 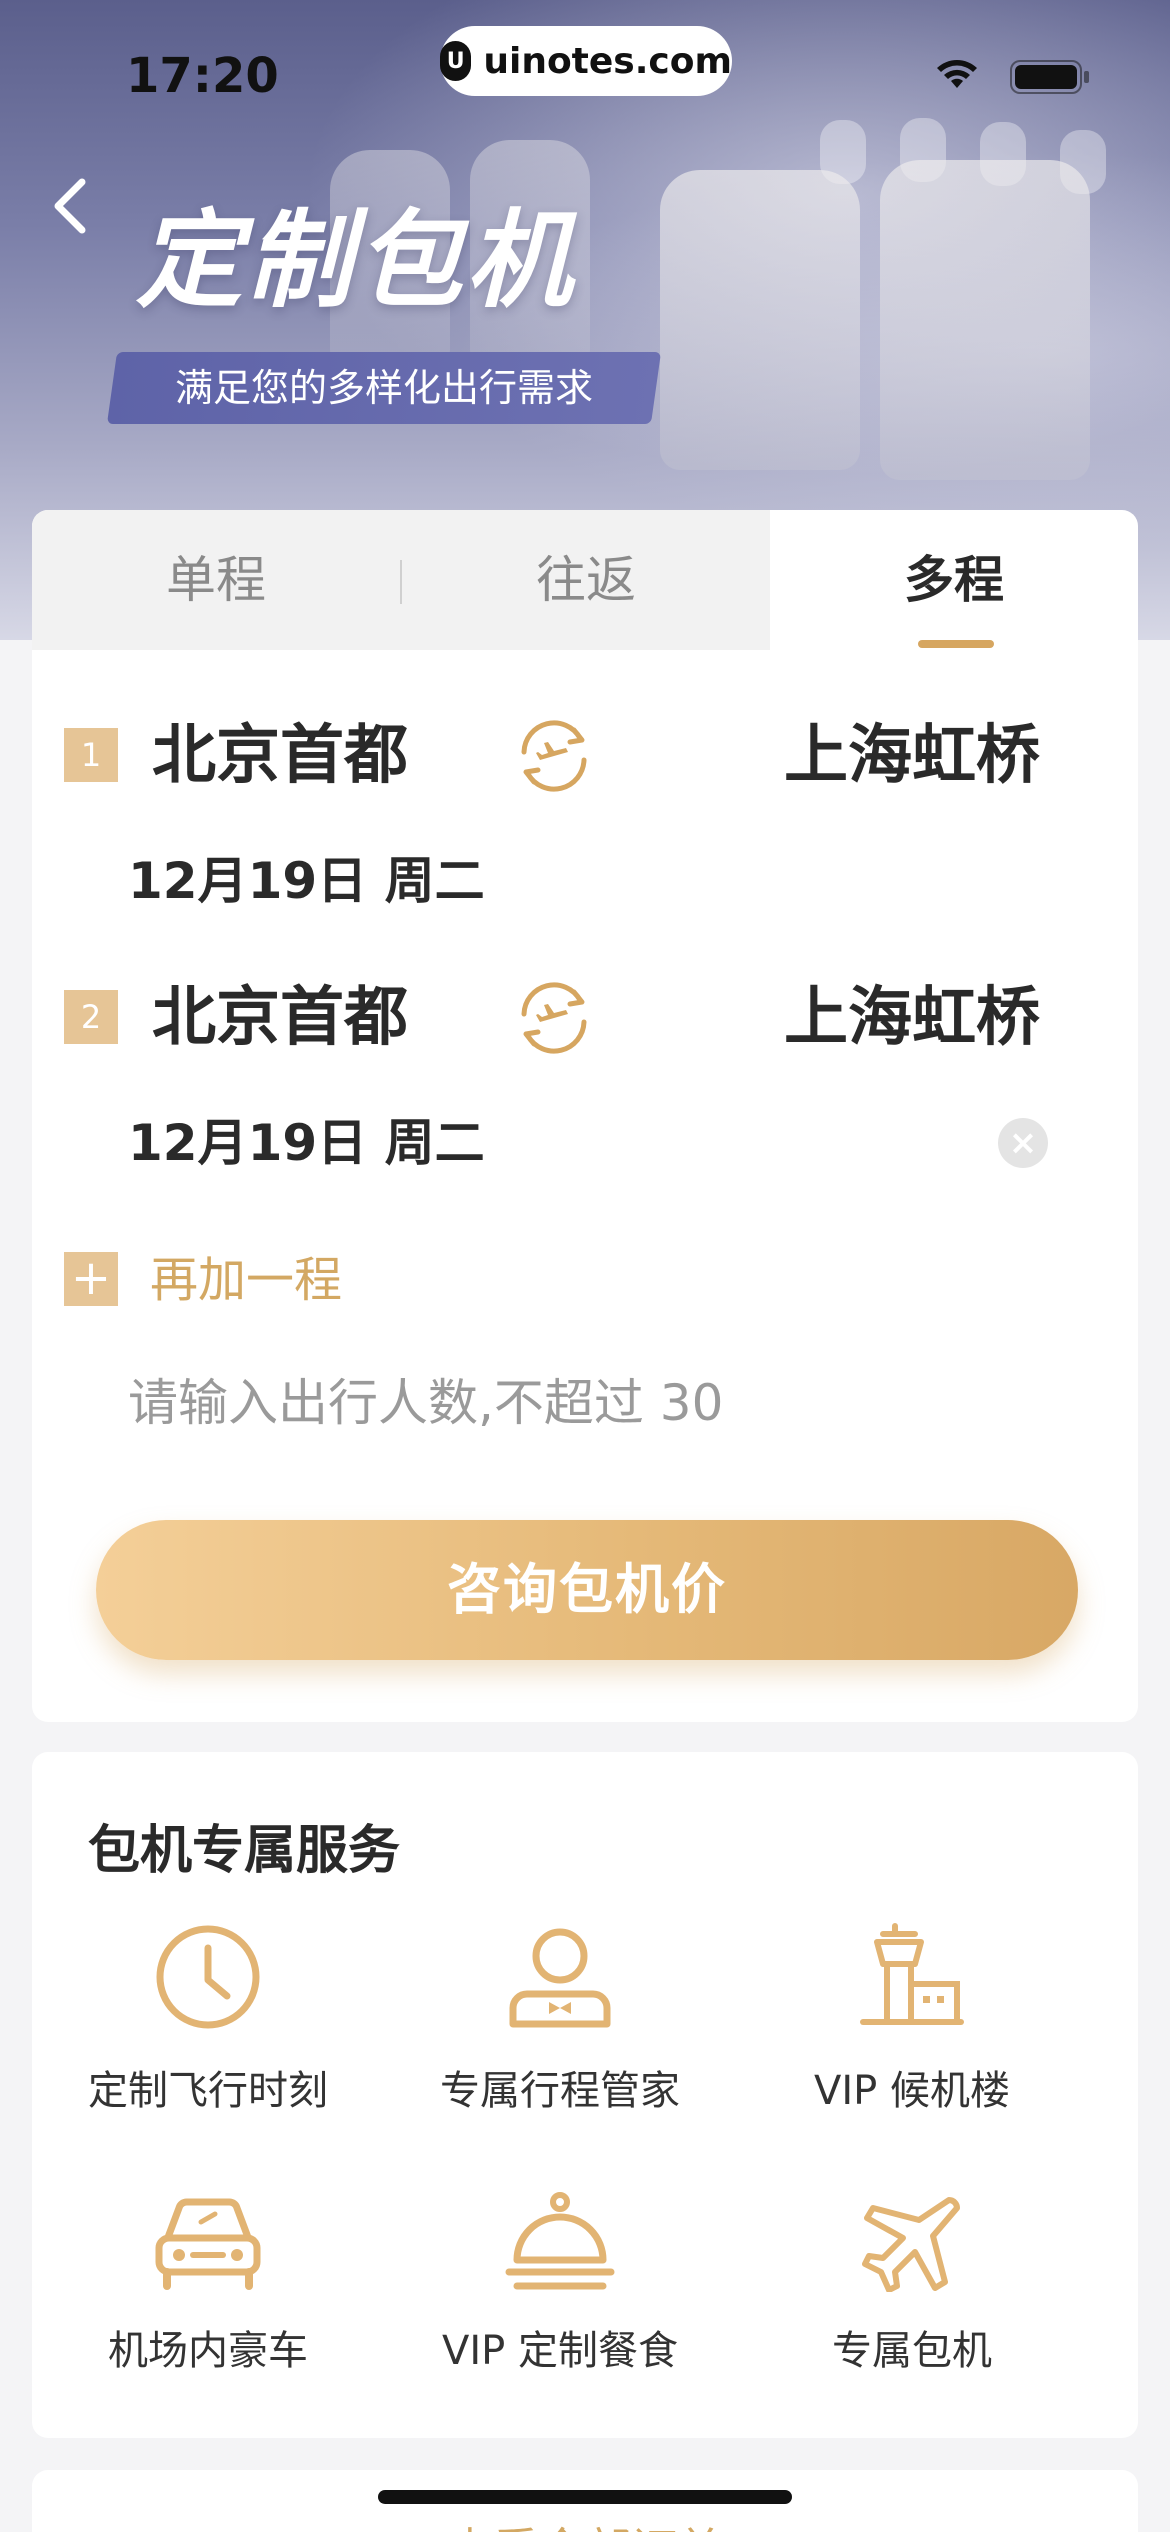 What do you see at coordinates (578, 1403) in the screenshot?
I see `passenger-count-input` at bounding box center [578, 1403].